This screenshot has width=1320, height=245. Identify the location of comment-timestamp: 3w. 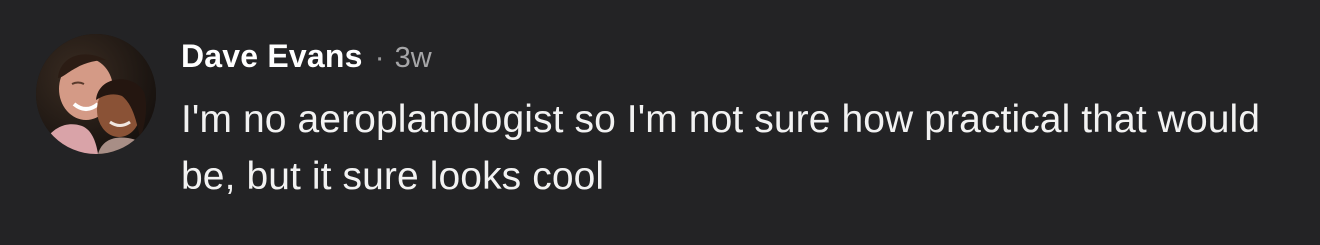
(413, 58).